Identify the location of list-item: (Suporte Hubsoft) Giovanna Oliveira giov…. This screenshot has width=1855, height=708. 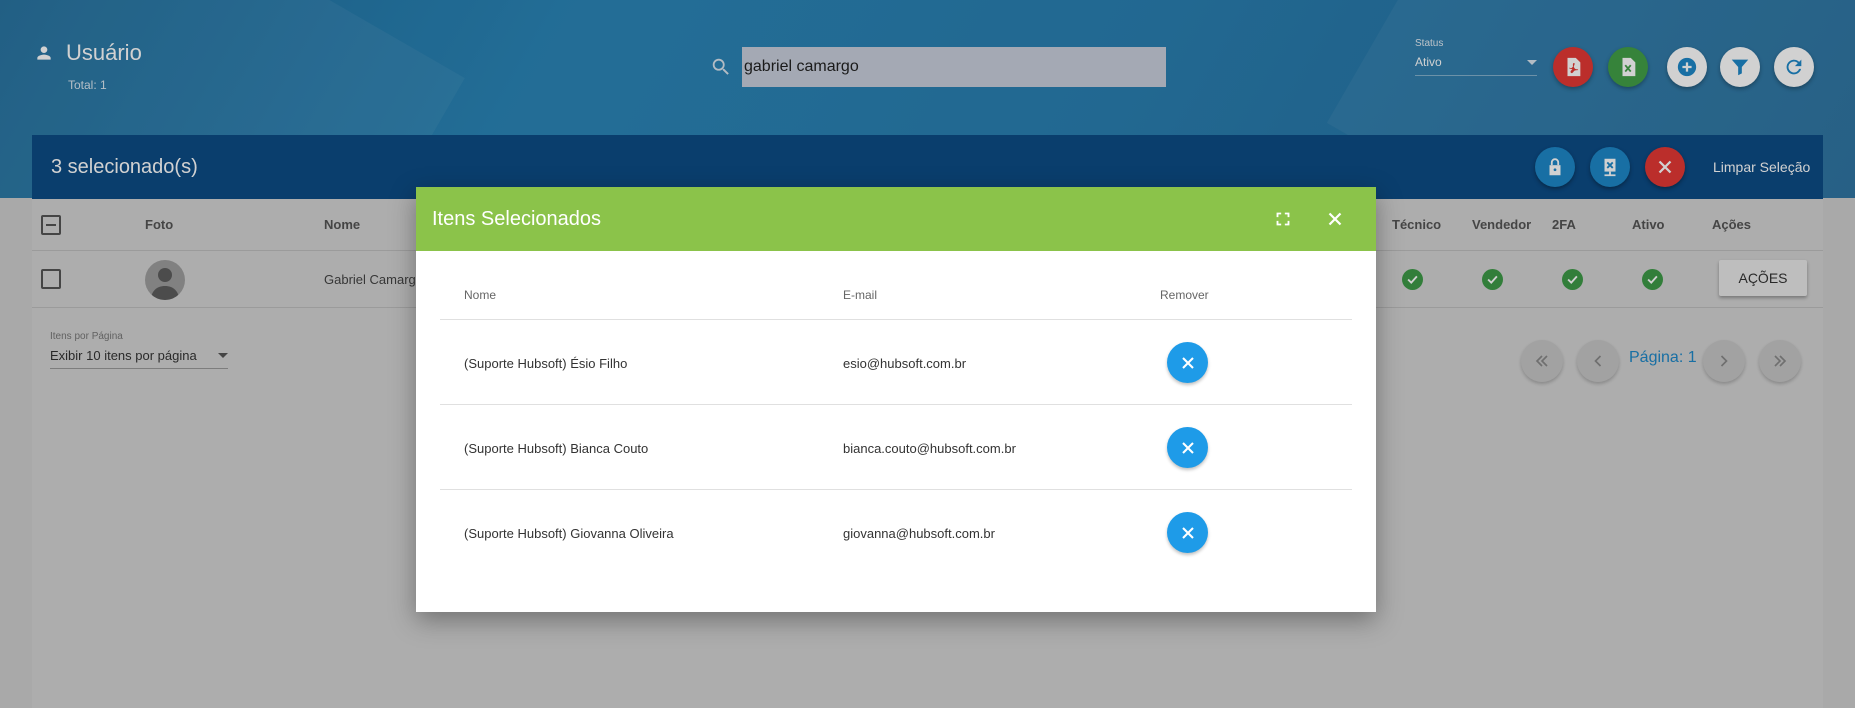
(896, 532).